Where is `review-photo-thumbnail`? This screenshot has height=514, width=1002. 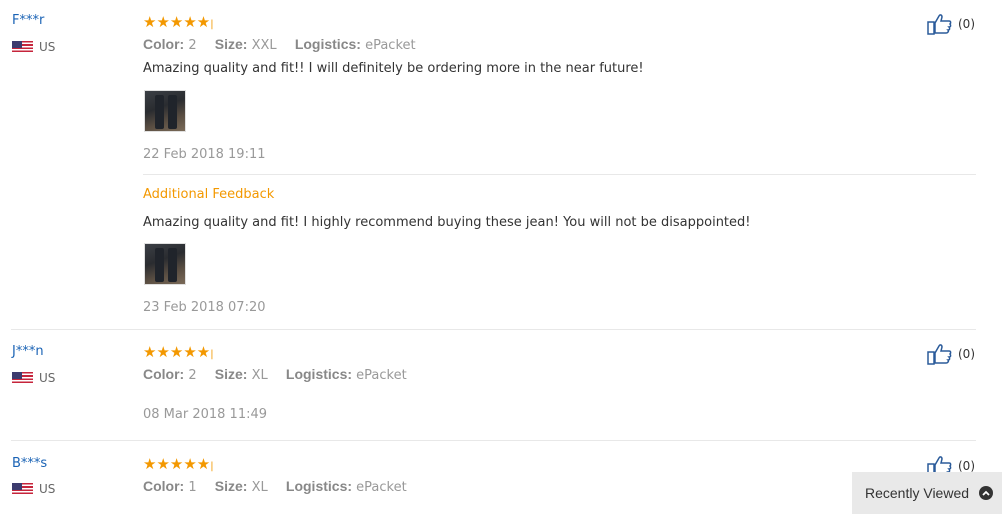 review-photo-thumbnail is located at coordinates (165, 111).